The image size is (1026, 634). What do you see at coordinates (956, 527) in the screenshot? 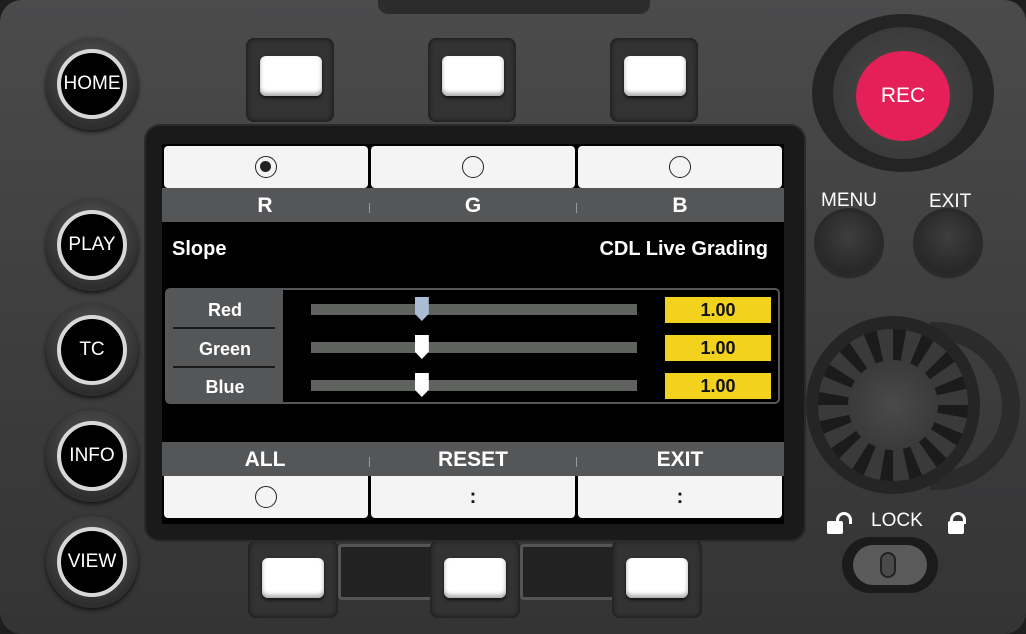
I see `lock-icon` at bounding box center [956, 527].